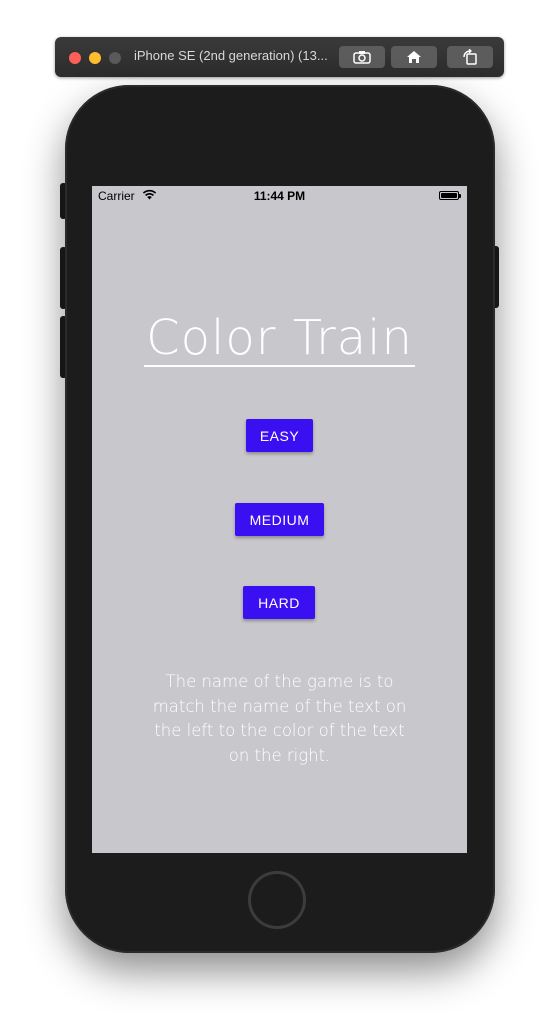  I want to click on home-icon, so click(414, 57).